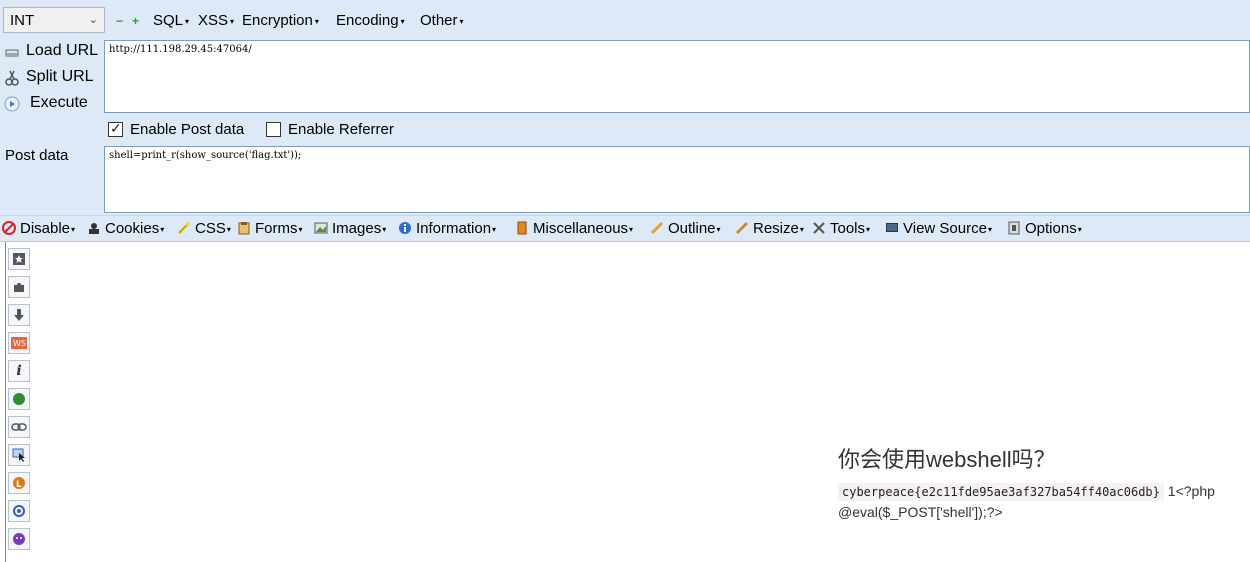  I want to click on svg-text: WS, so click(19, 343).